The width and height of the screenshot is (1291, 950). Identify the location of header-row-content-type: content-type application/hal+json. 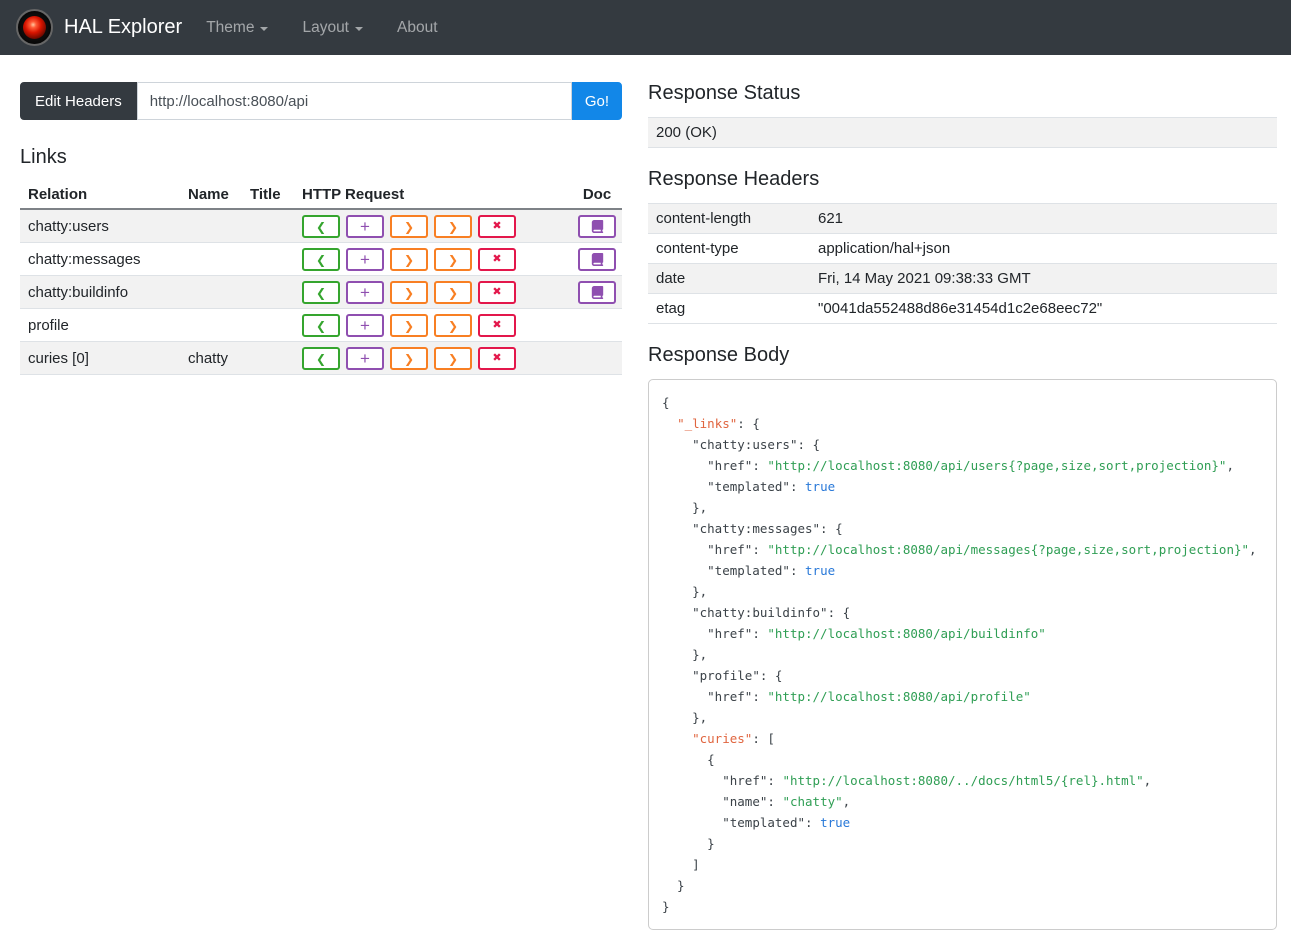
(962, 248).